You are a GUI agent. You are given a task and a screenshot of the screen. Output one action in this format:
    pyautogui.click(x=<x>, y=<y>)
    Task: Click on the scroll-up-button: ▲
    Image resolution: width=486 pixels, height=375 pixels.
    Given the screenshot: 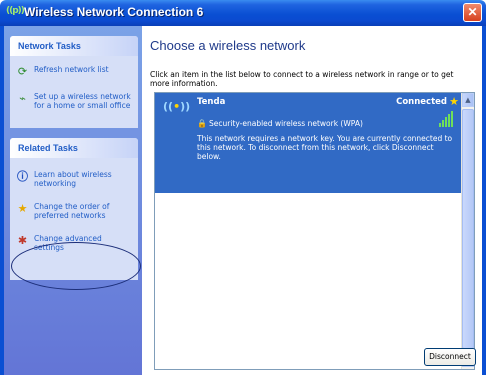 What is the action you would take?
    pyautogui.click(x=468, y=100)
    